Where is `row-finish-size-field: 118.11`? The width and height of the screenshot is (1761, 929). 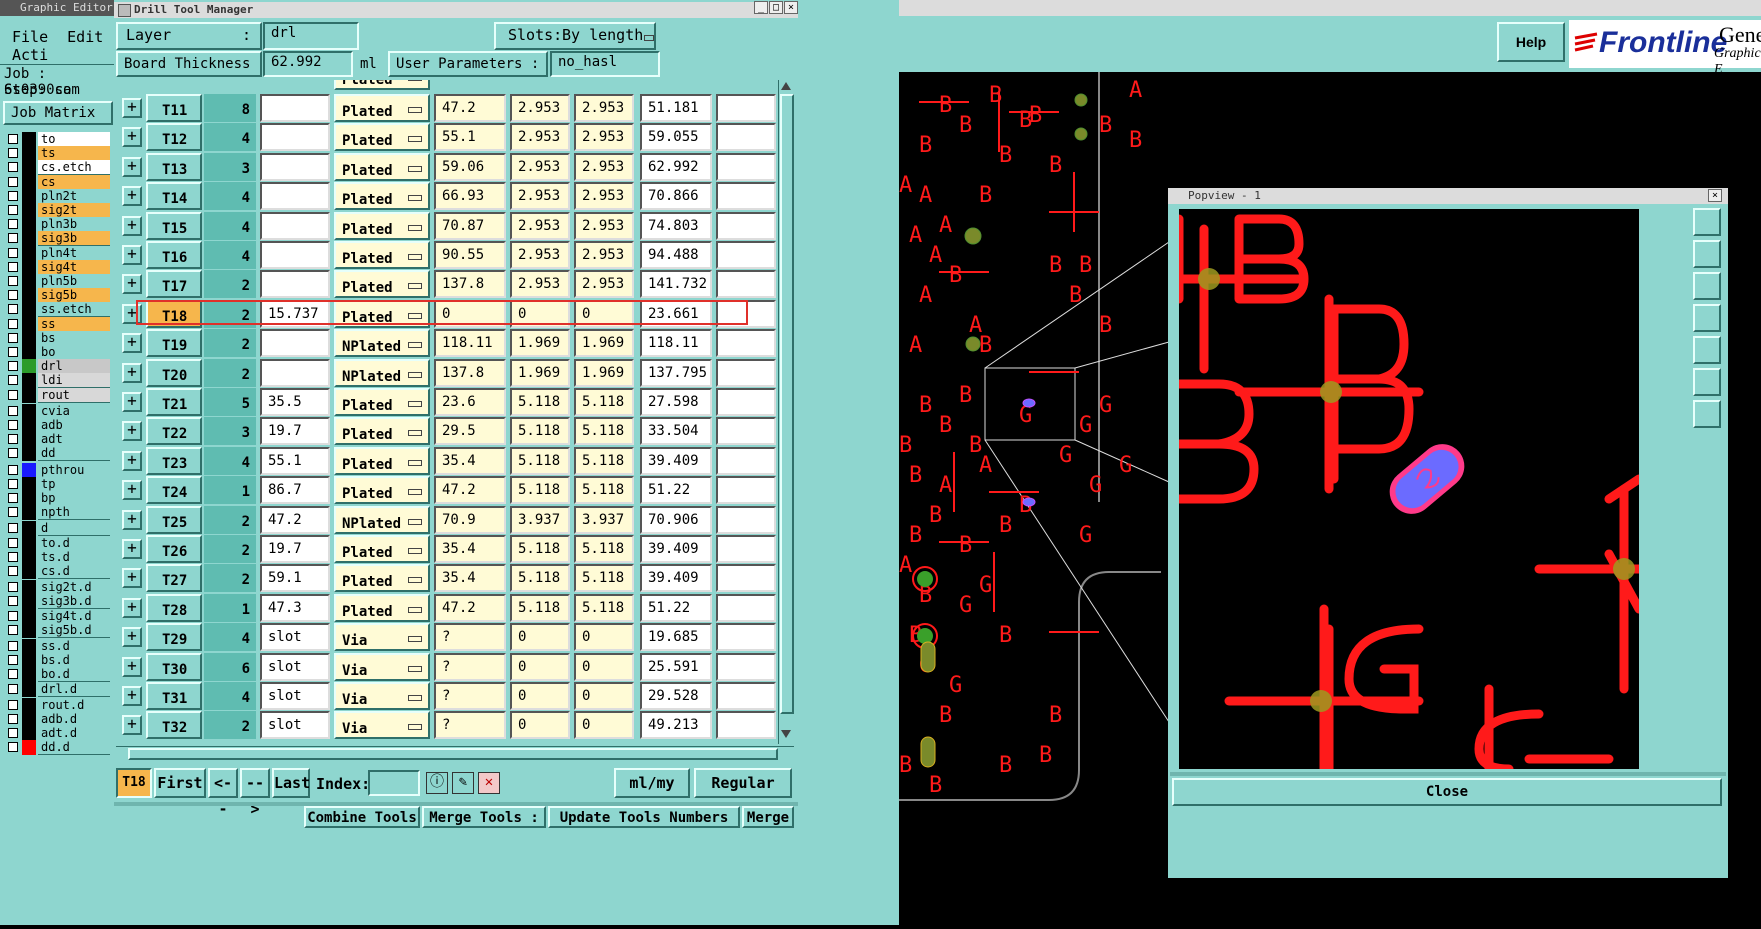 row-finish-size-field: 118.11 is located at coordinates (676, 343).